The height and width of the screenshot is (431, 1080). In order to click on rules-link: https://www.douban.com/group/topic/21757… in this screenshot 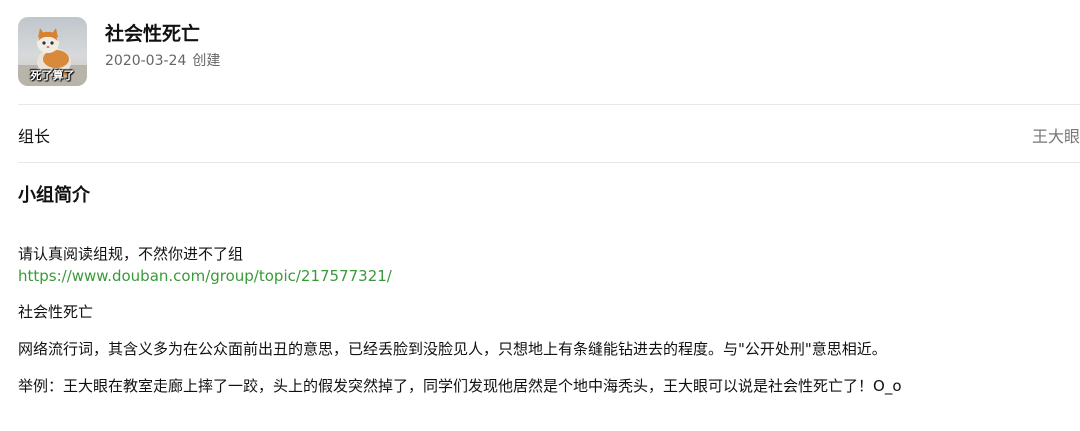, I will do `click(205, 276)`.